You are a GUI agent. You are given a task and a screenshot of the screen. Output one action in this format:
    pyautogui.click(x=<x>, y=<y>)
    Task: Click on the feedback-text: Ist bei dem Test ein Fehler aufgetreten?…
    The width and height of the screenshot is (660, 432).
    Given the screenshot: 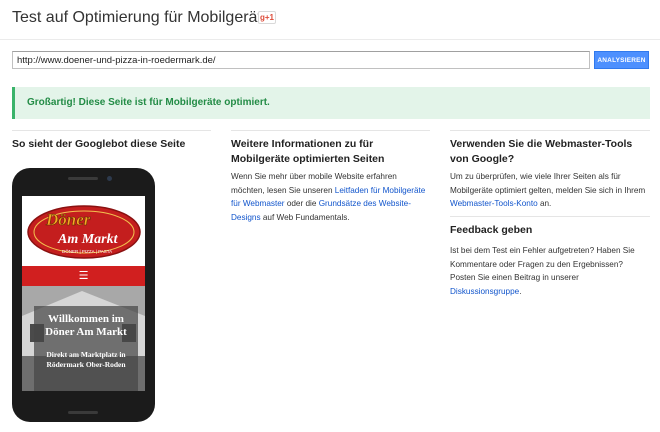 What is the action you would take?
    pyautogui.click(x=550, y=271)
    